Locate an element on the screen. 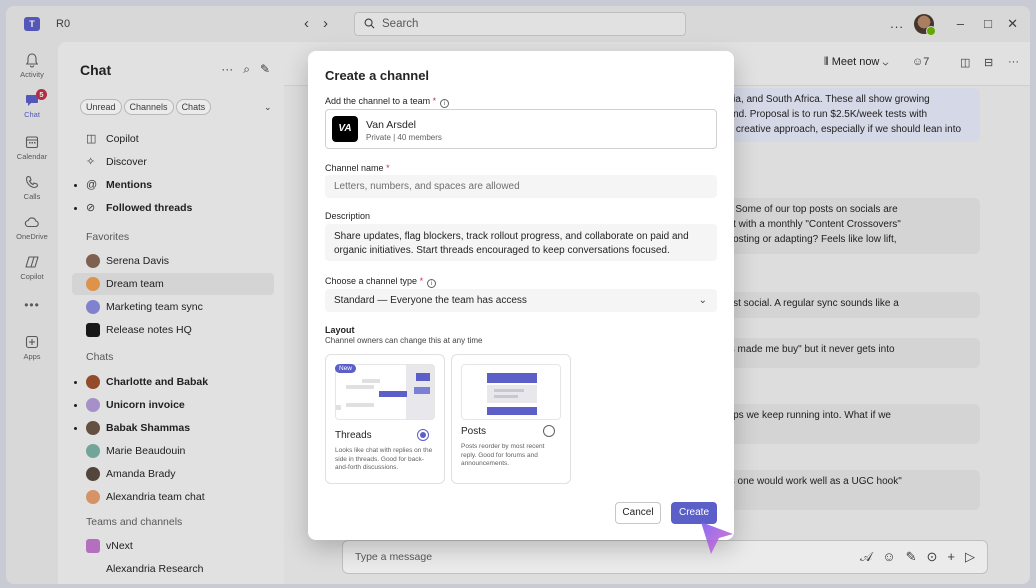 Image resolution: width=1036 pixels, height=588 pixels. team-label-text: Add the channel to a team is located at coordinates (378, 101).